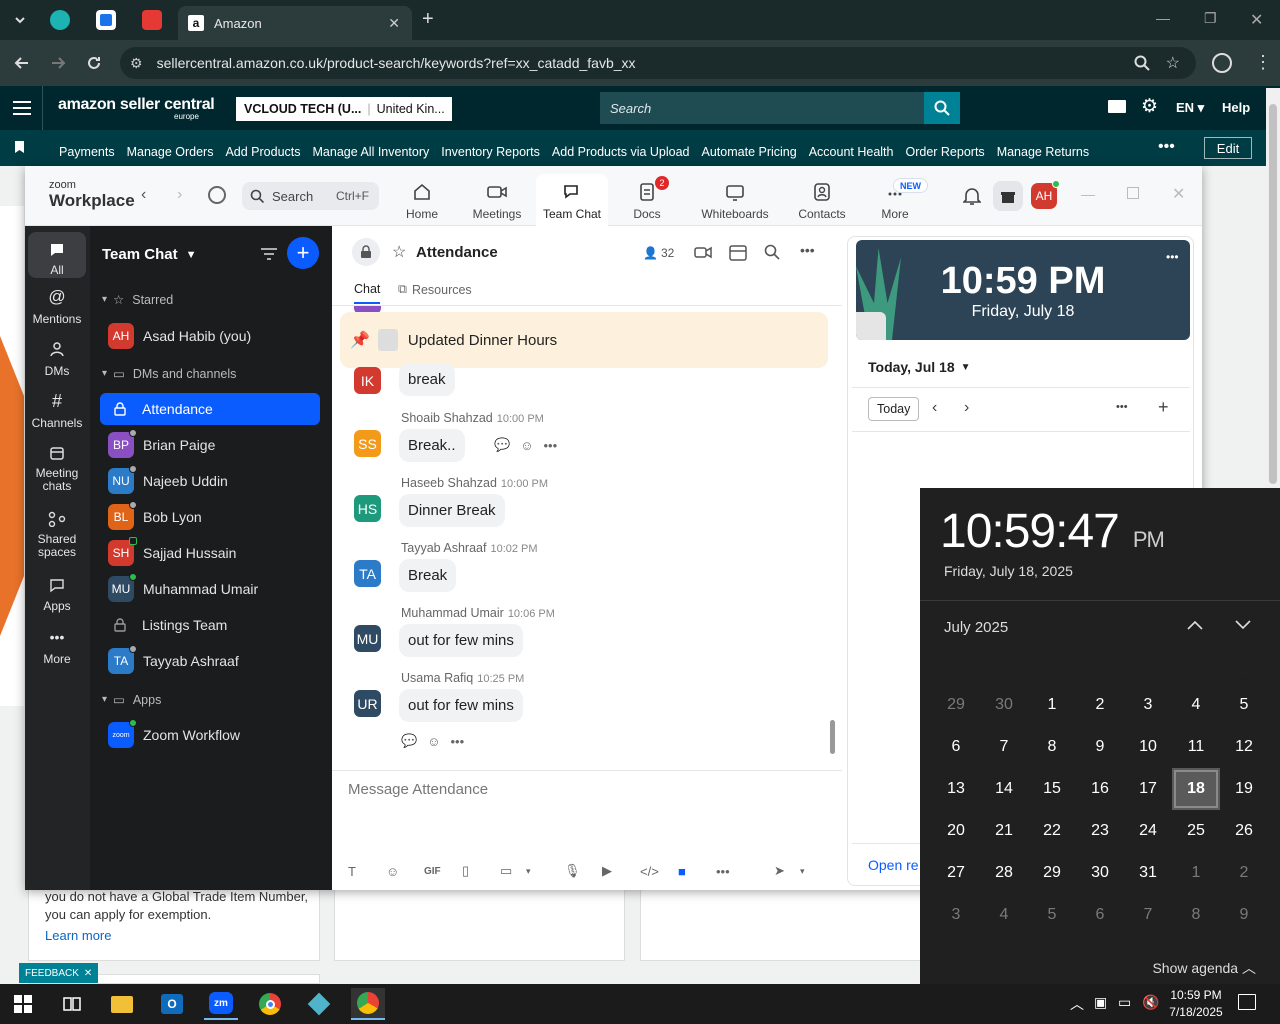  What do you see at coordinates (1100, 873) in the screenshot?
I see `calendar-day: 30` at bounding box center [1100, 873].